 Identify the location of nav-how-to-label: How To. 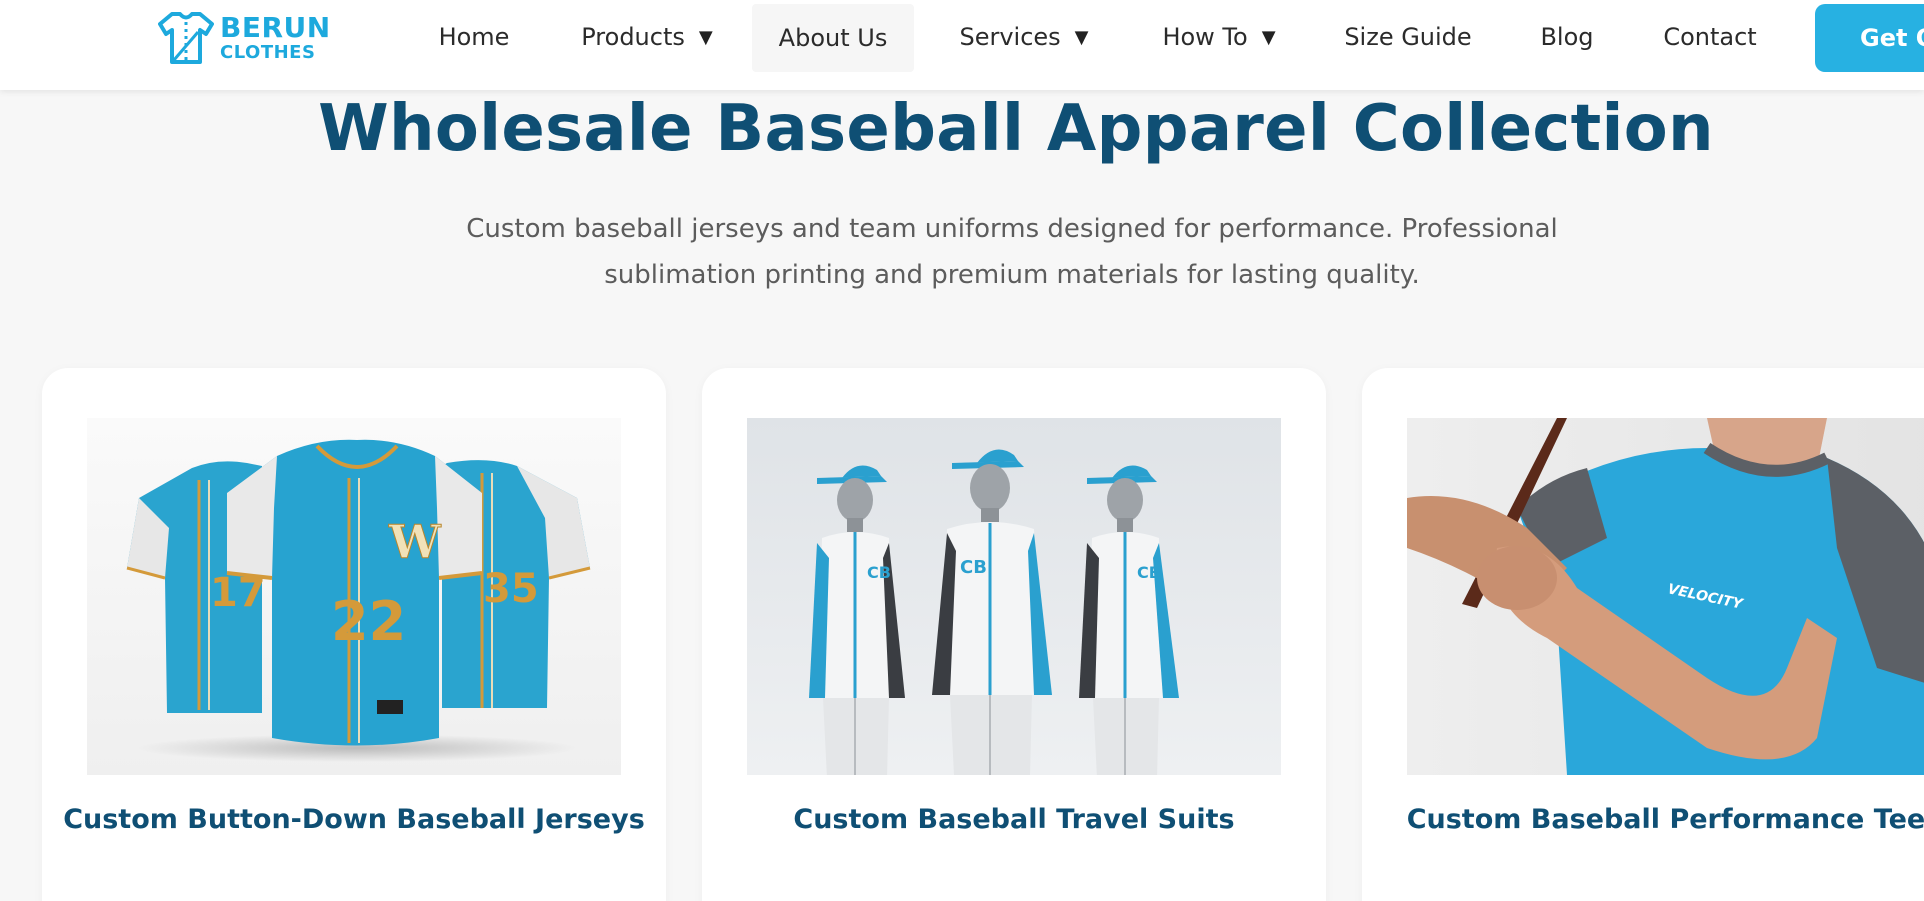
(1205, 37).